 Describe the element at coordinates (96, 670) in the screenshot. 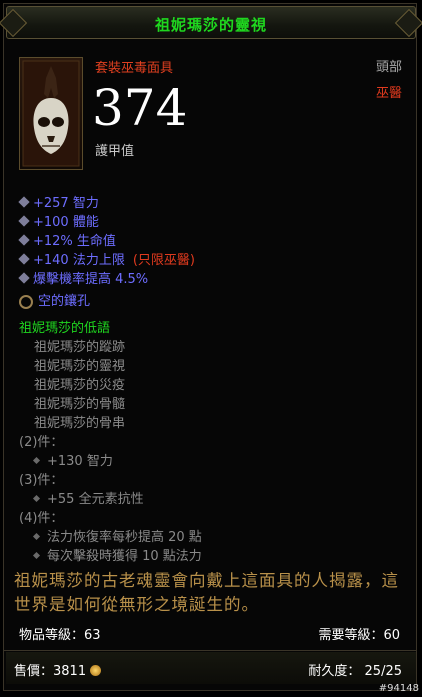

I see `gold-coin-icon` at that location.